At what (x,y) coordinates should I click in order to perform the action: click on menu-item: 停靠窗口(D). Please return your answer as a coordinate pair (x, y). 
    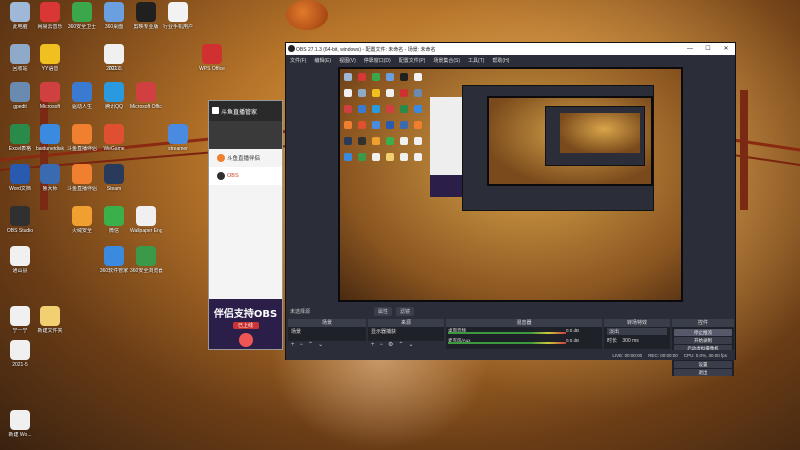
    Looking at the image, I should click on (377, 60).